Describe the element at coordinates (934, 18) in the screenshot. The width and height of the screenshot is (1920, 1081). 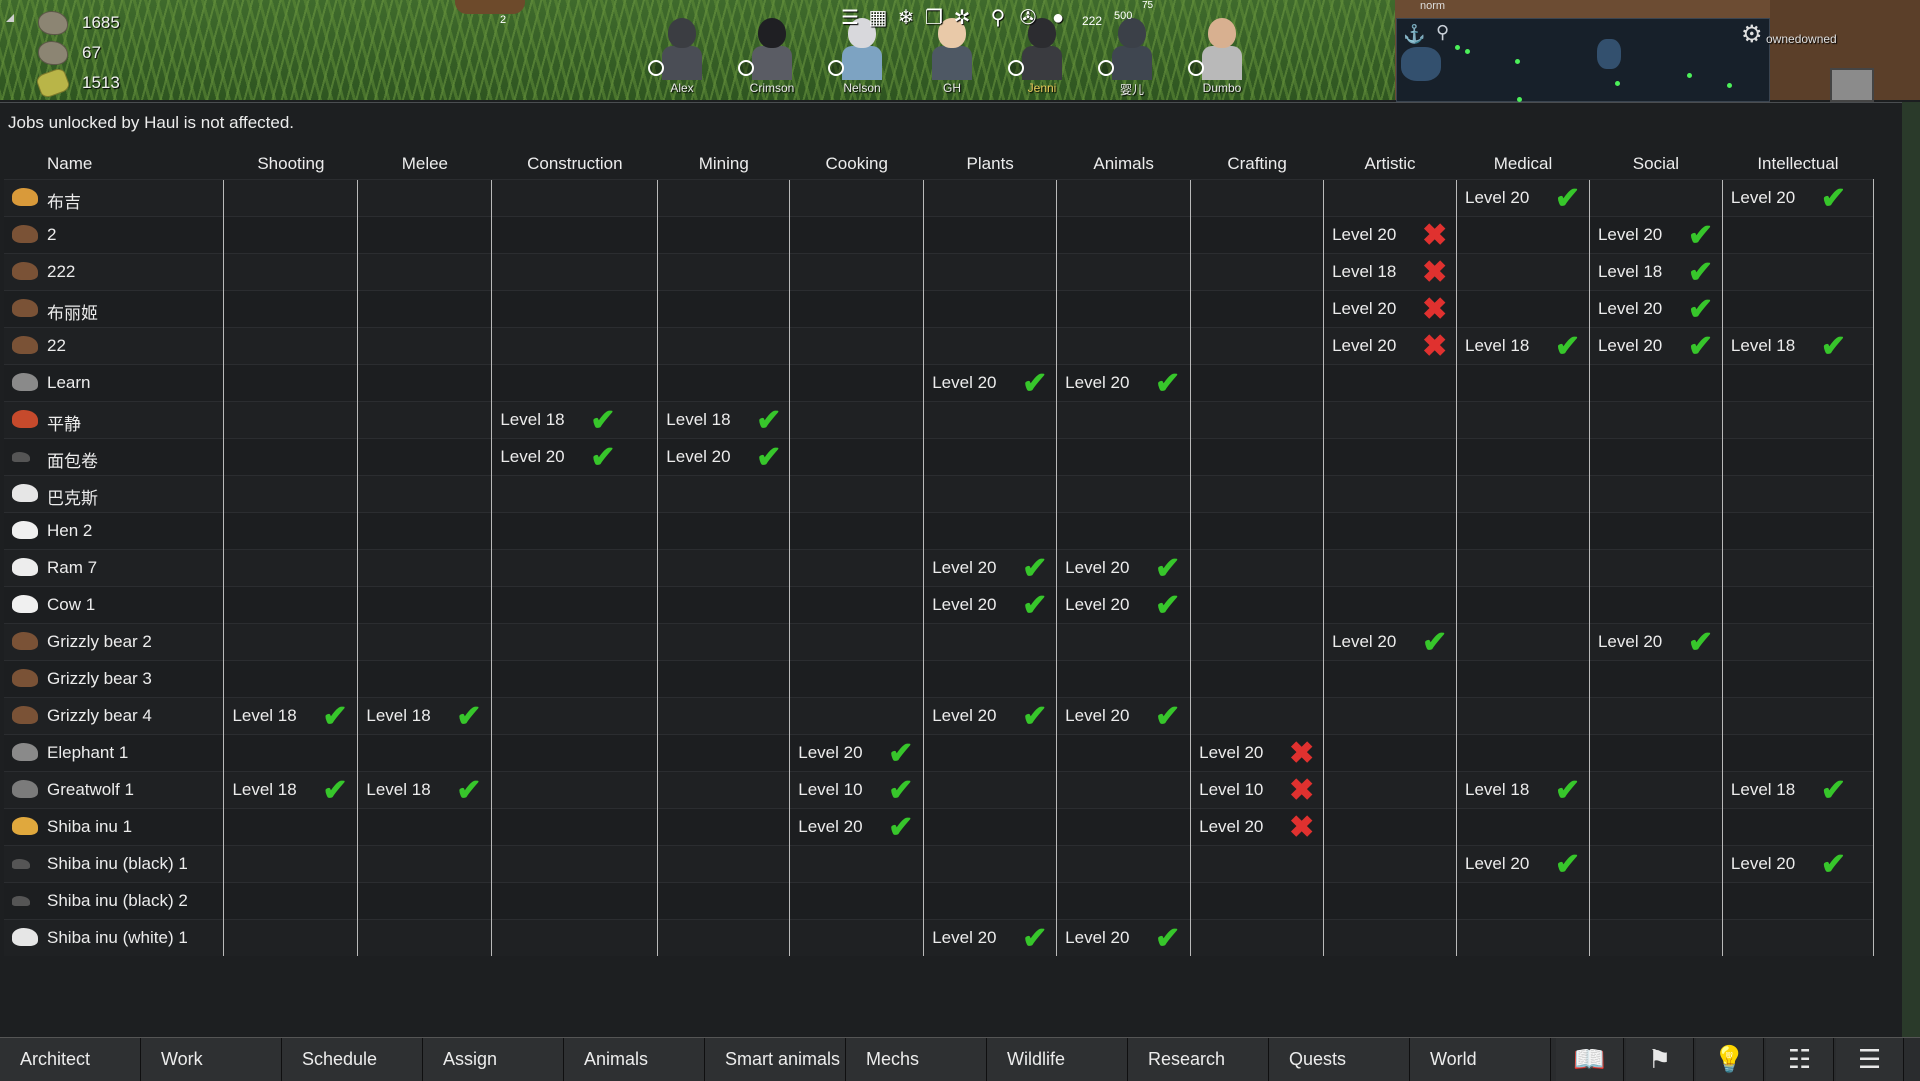
I see `copy-icon: ❐` at that location.